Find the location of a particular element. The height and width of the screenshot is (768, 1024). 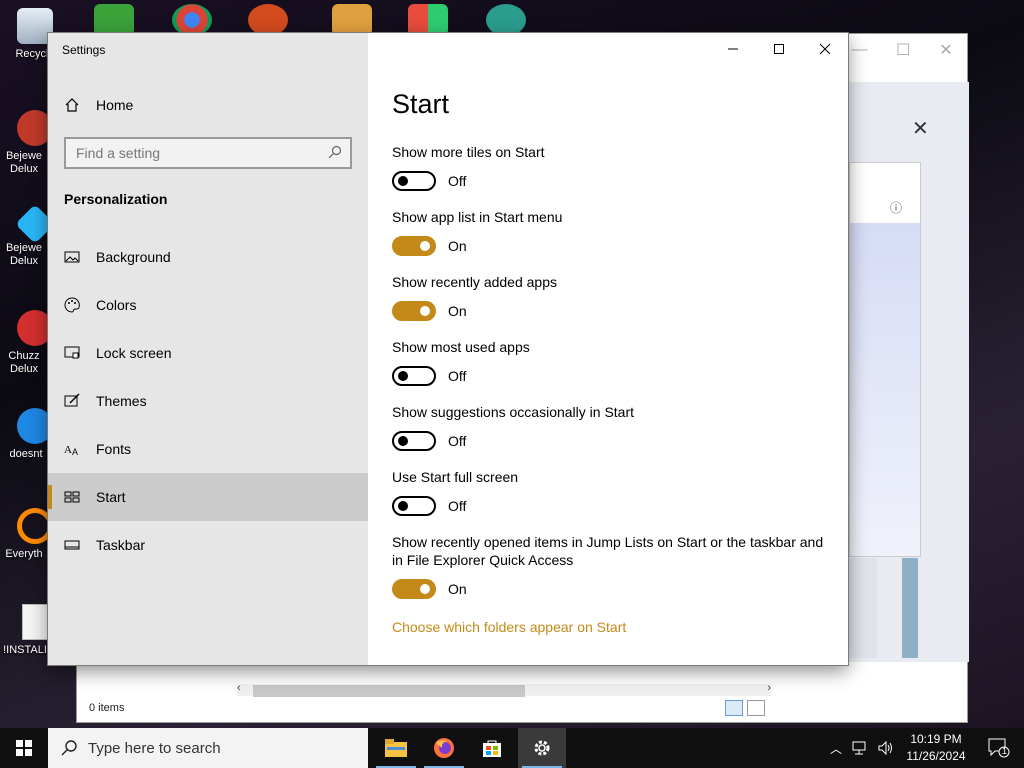

clock-date: 11/26/2024 is located at coordinates (936, 756).